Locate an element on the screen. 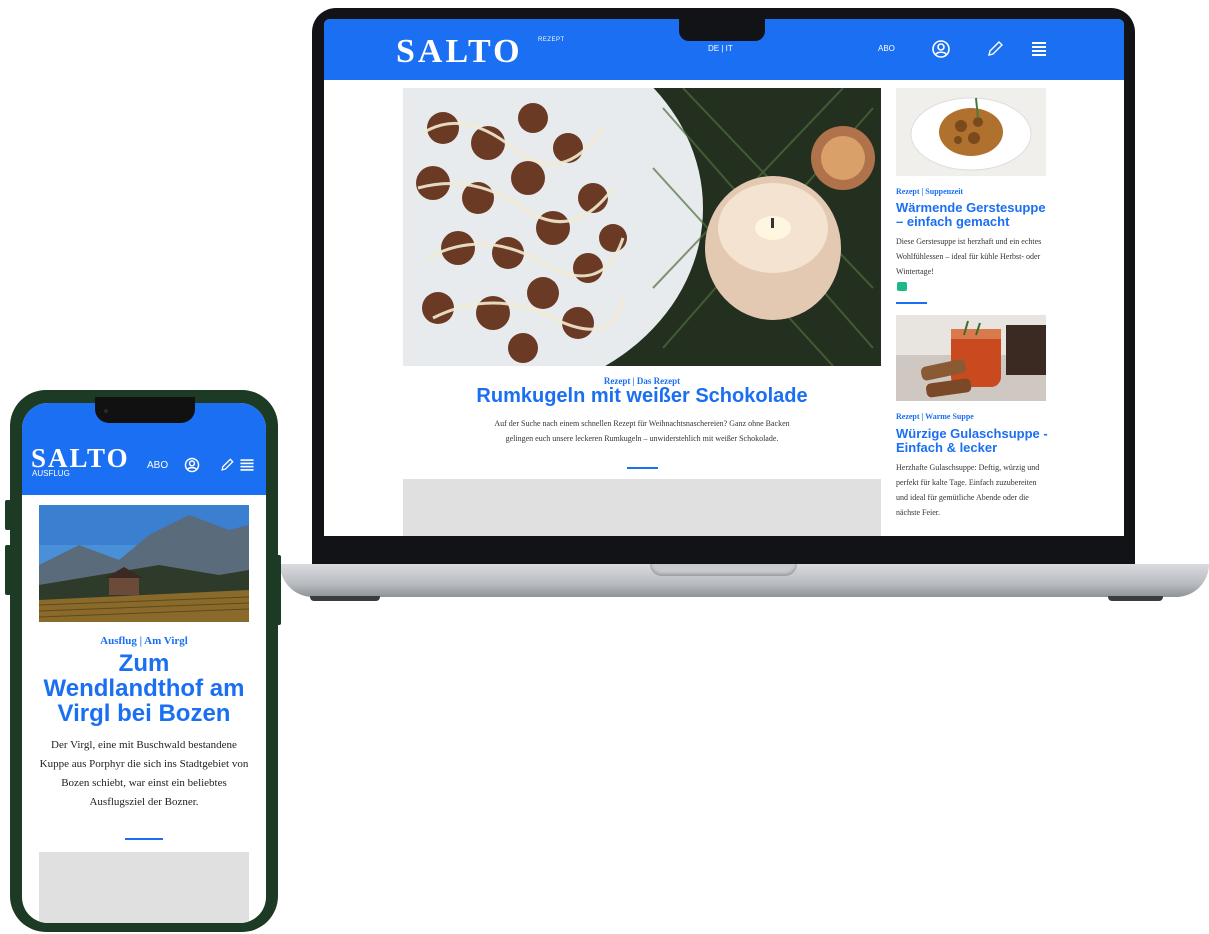 The height and width of the screenshot is (934, 1209). article-title: Rumkugeln mit weißer Schokolade is located at coordinates (642, 396).